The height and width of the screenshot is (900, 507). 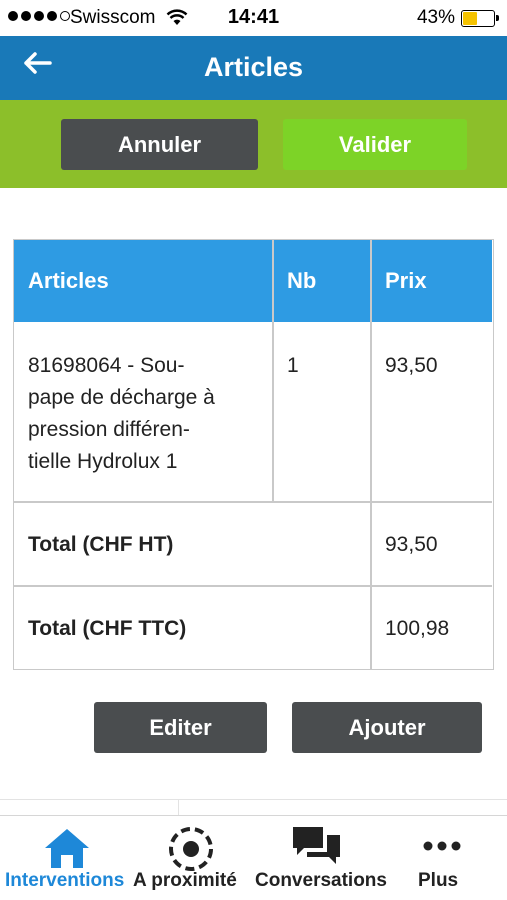 What do you see at coordinates (459, 858) in the screenshot?
I see `tab-plus: Plus` at bounding box center [459, 858].